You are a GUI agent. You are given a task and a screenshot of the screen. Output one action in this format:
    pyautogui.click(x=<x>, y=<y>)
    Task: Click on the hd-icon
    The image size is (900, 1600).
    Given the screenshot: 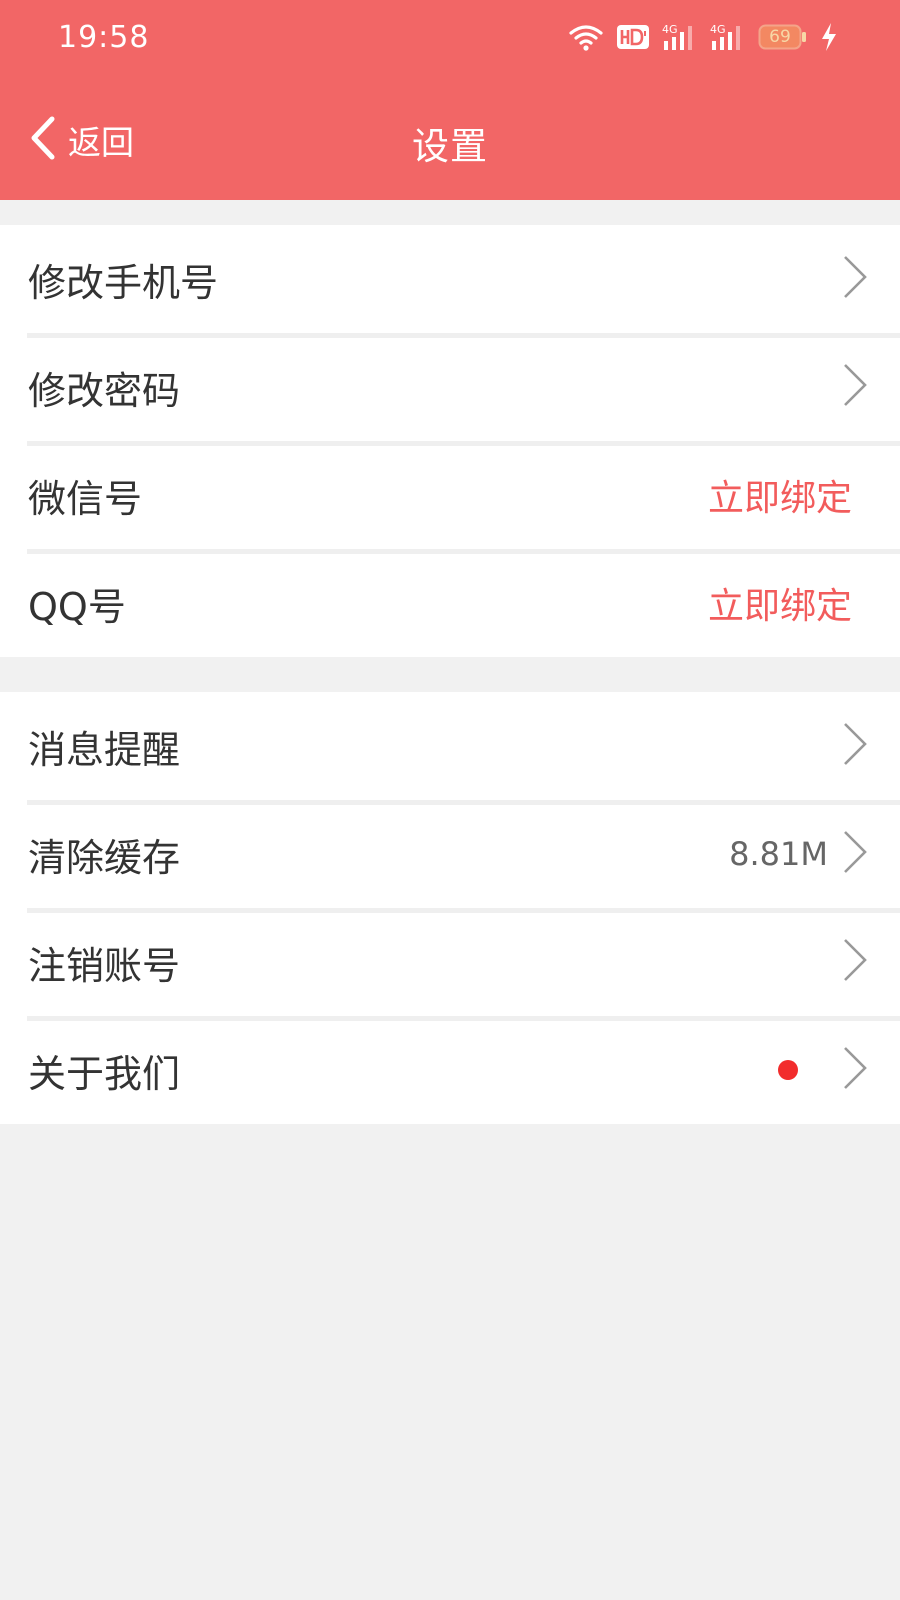 What is the action you would take?
    pyautogui.click(x=633, y=37)
    